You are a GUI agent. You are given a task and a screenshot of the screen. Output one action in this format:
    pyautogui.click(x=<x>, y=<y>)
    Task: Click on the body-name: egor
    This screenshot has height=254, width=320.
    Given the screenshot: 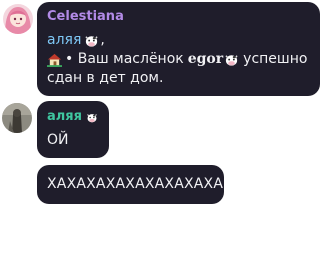 What is the action you would take?
    pyautogui.click(x=205, y=59)
    